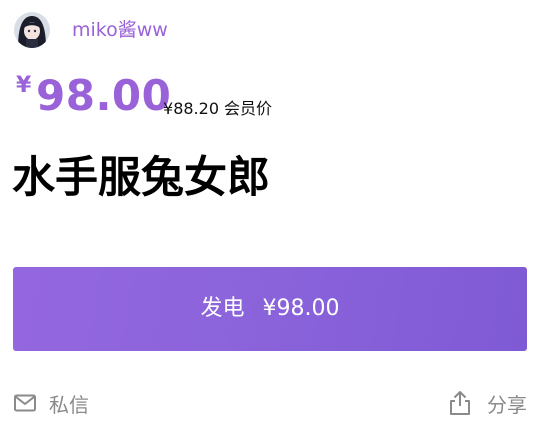 This screenshot has width=547, height=427. I want to click on price-currency-symbol: ¥, so click(24, 85).